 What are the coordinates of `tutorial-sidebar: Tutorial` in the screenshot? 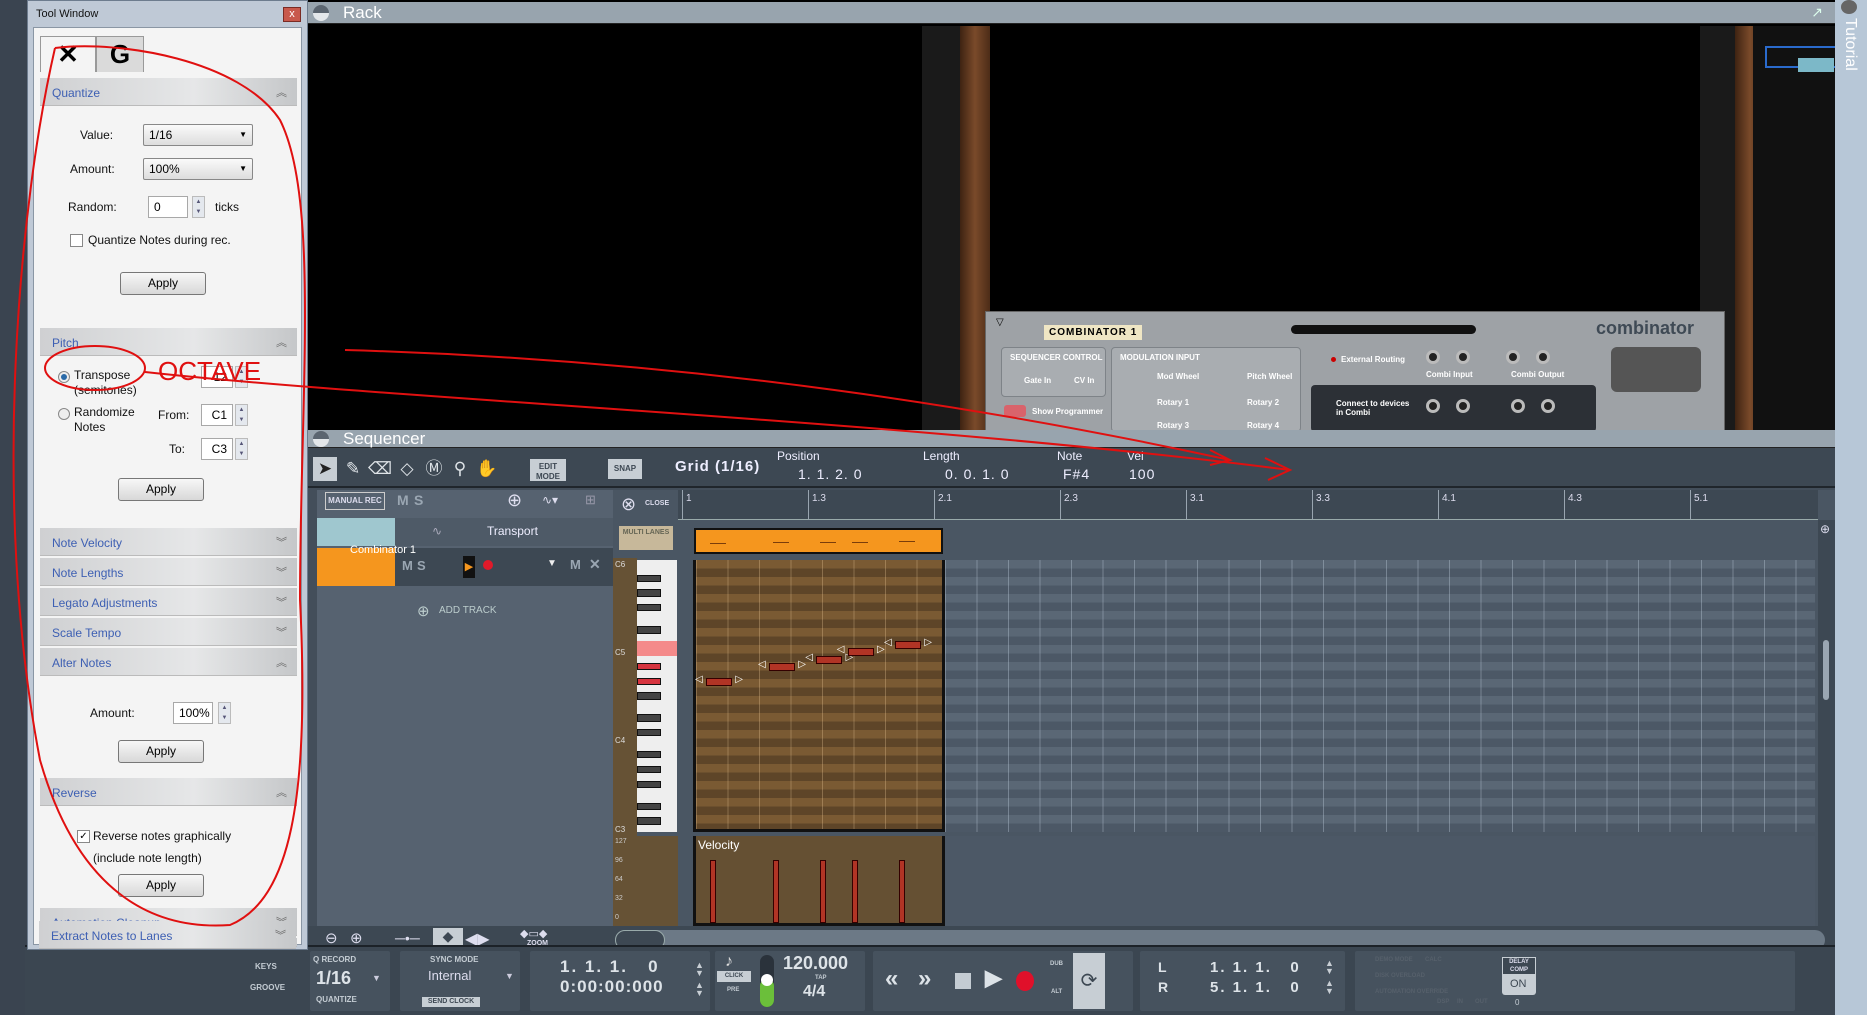 It's located at (1851, 507).